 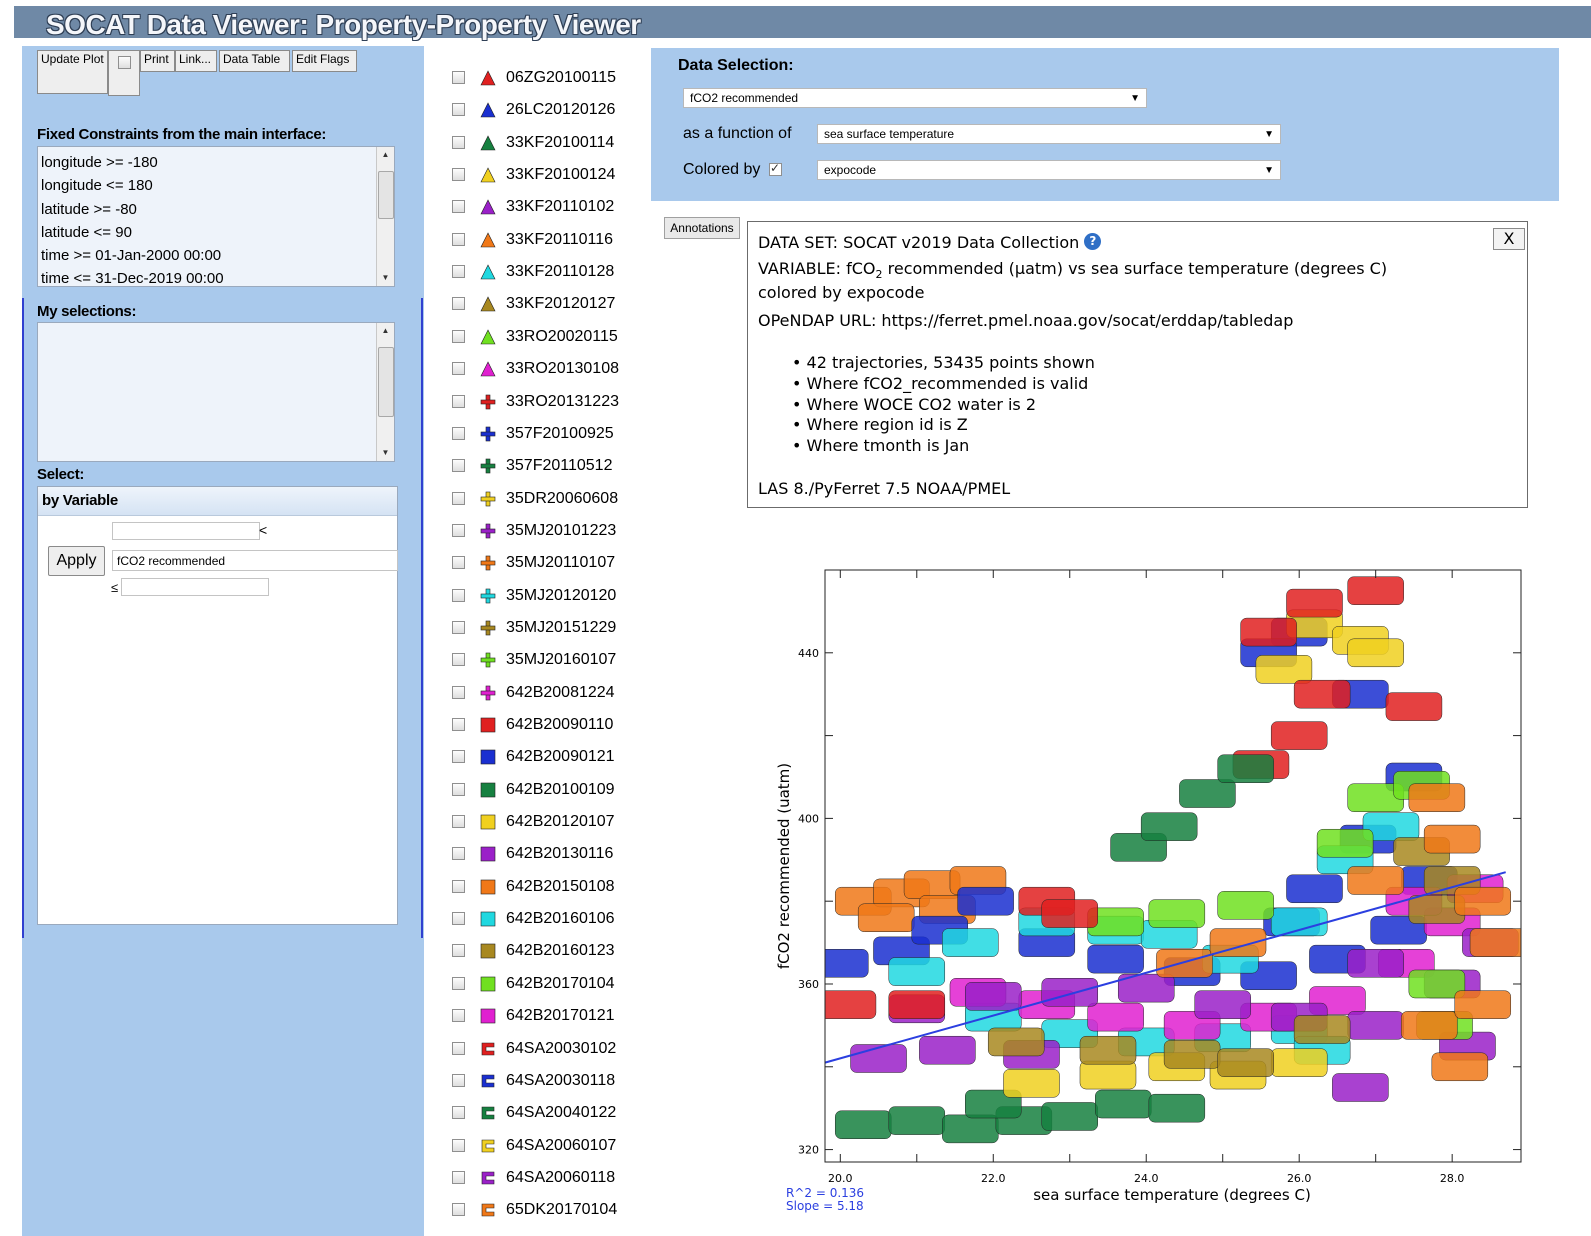 I want to click on colored-by-checkbox: ✓, so click(x=775, y=168).